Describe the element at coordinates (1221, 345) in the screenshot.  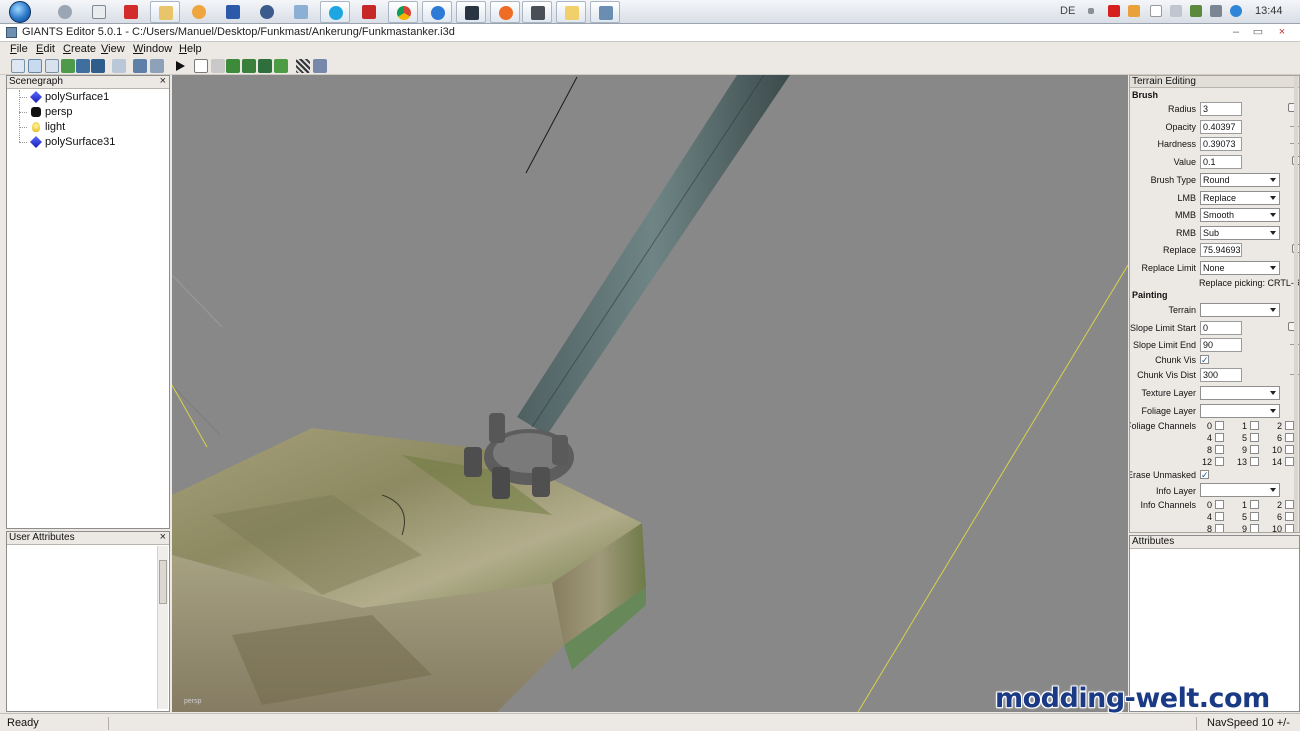
I see `slope-limit-end-input: 90` at that location.